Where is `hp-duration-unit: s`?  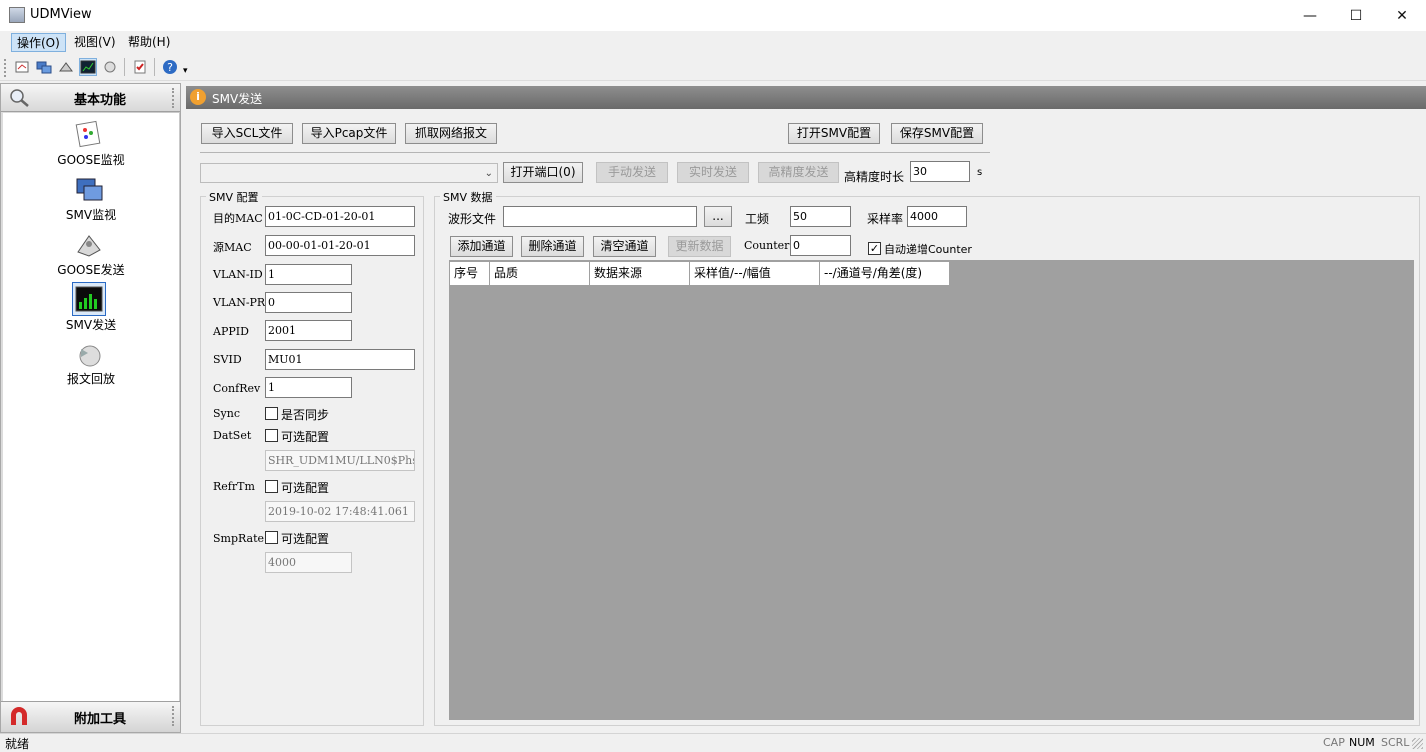 hp-duration-unit: s is located at coordinates (980, 172).